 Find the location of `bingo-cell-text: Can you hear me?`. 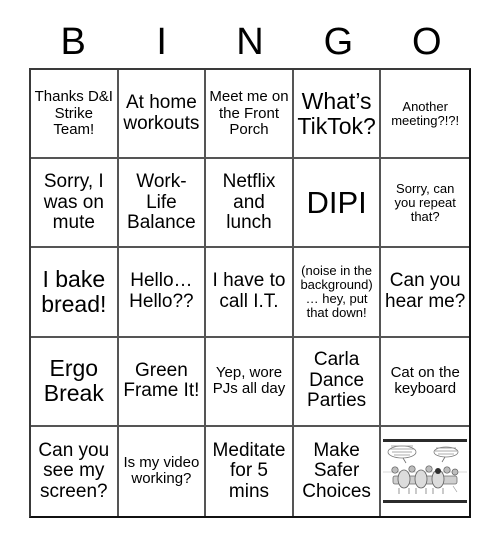

bingo-cell-text: Can you hear me? is located at coordinates (425, 291).